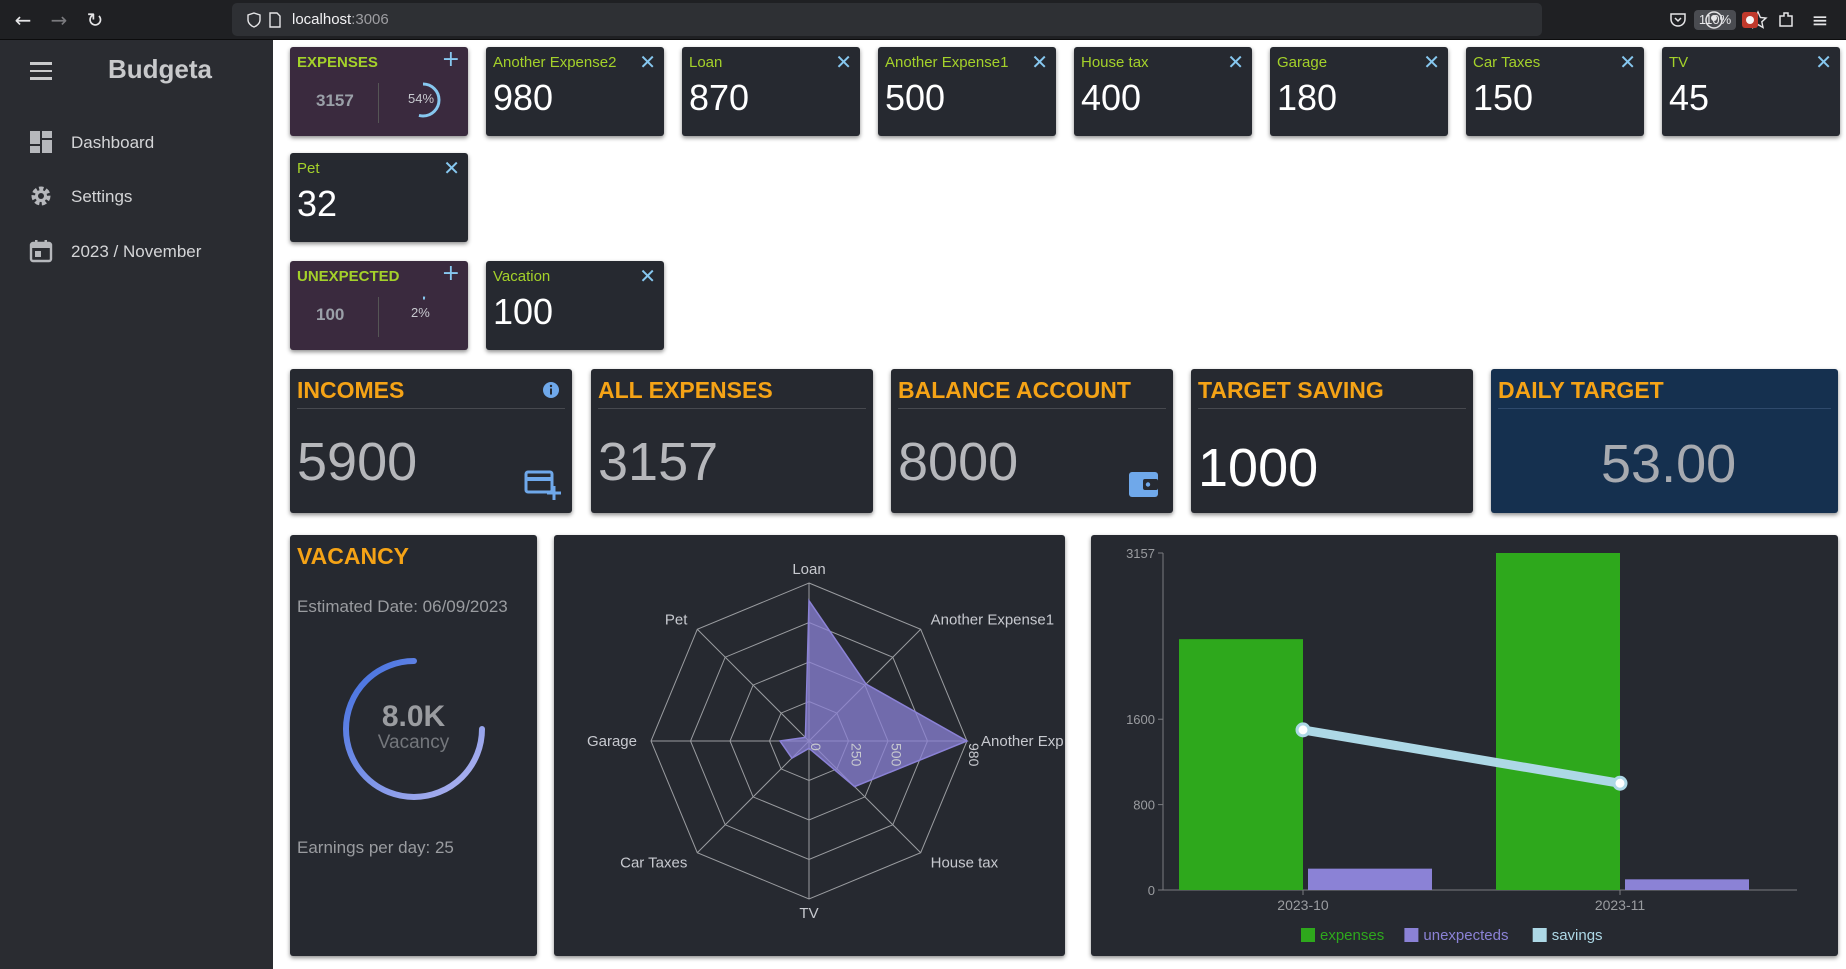 This screenshot has height=969, width=1846. I want to click on expense-card-label: Loan, so click(706, 62).